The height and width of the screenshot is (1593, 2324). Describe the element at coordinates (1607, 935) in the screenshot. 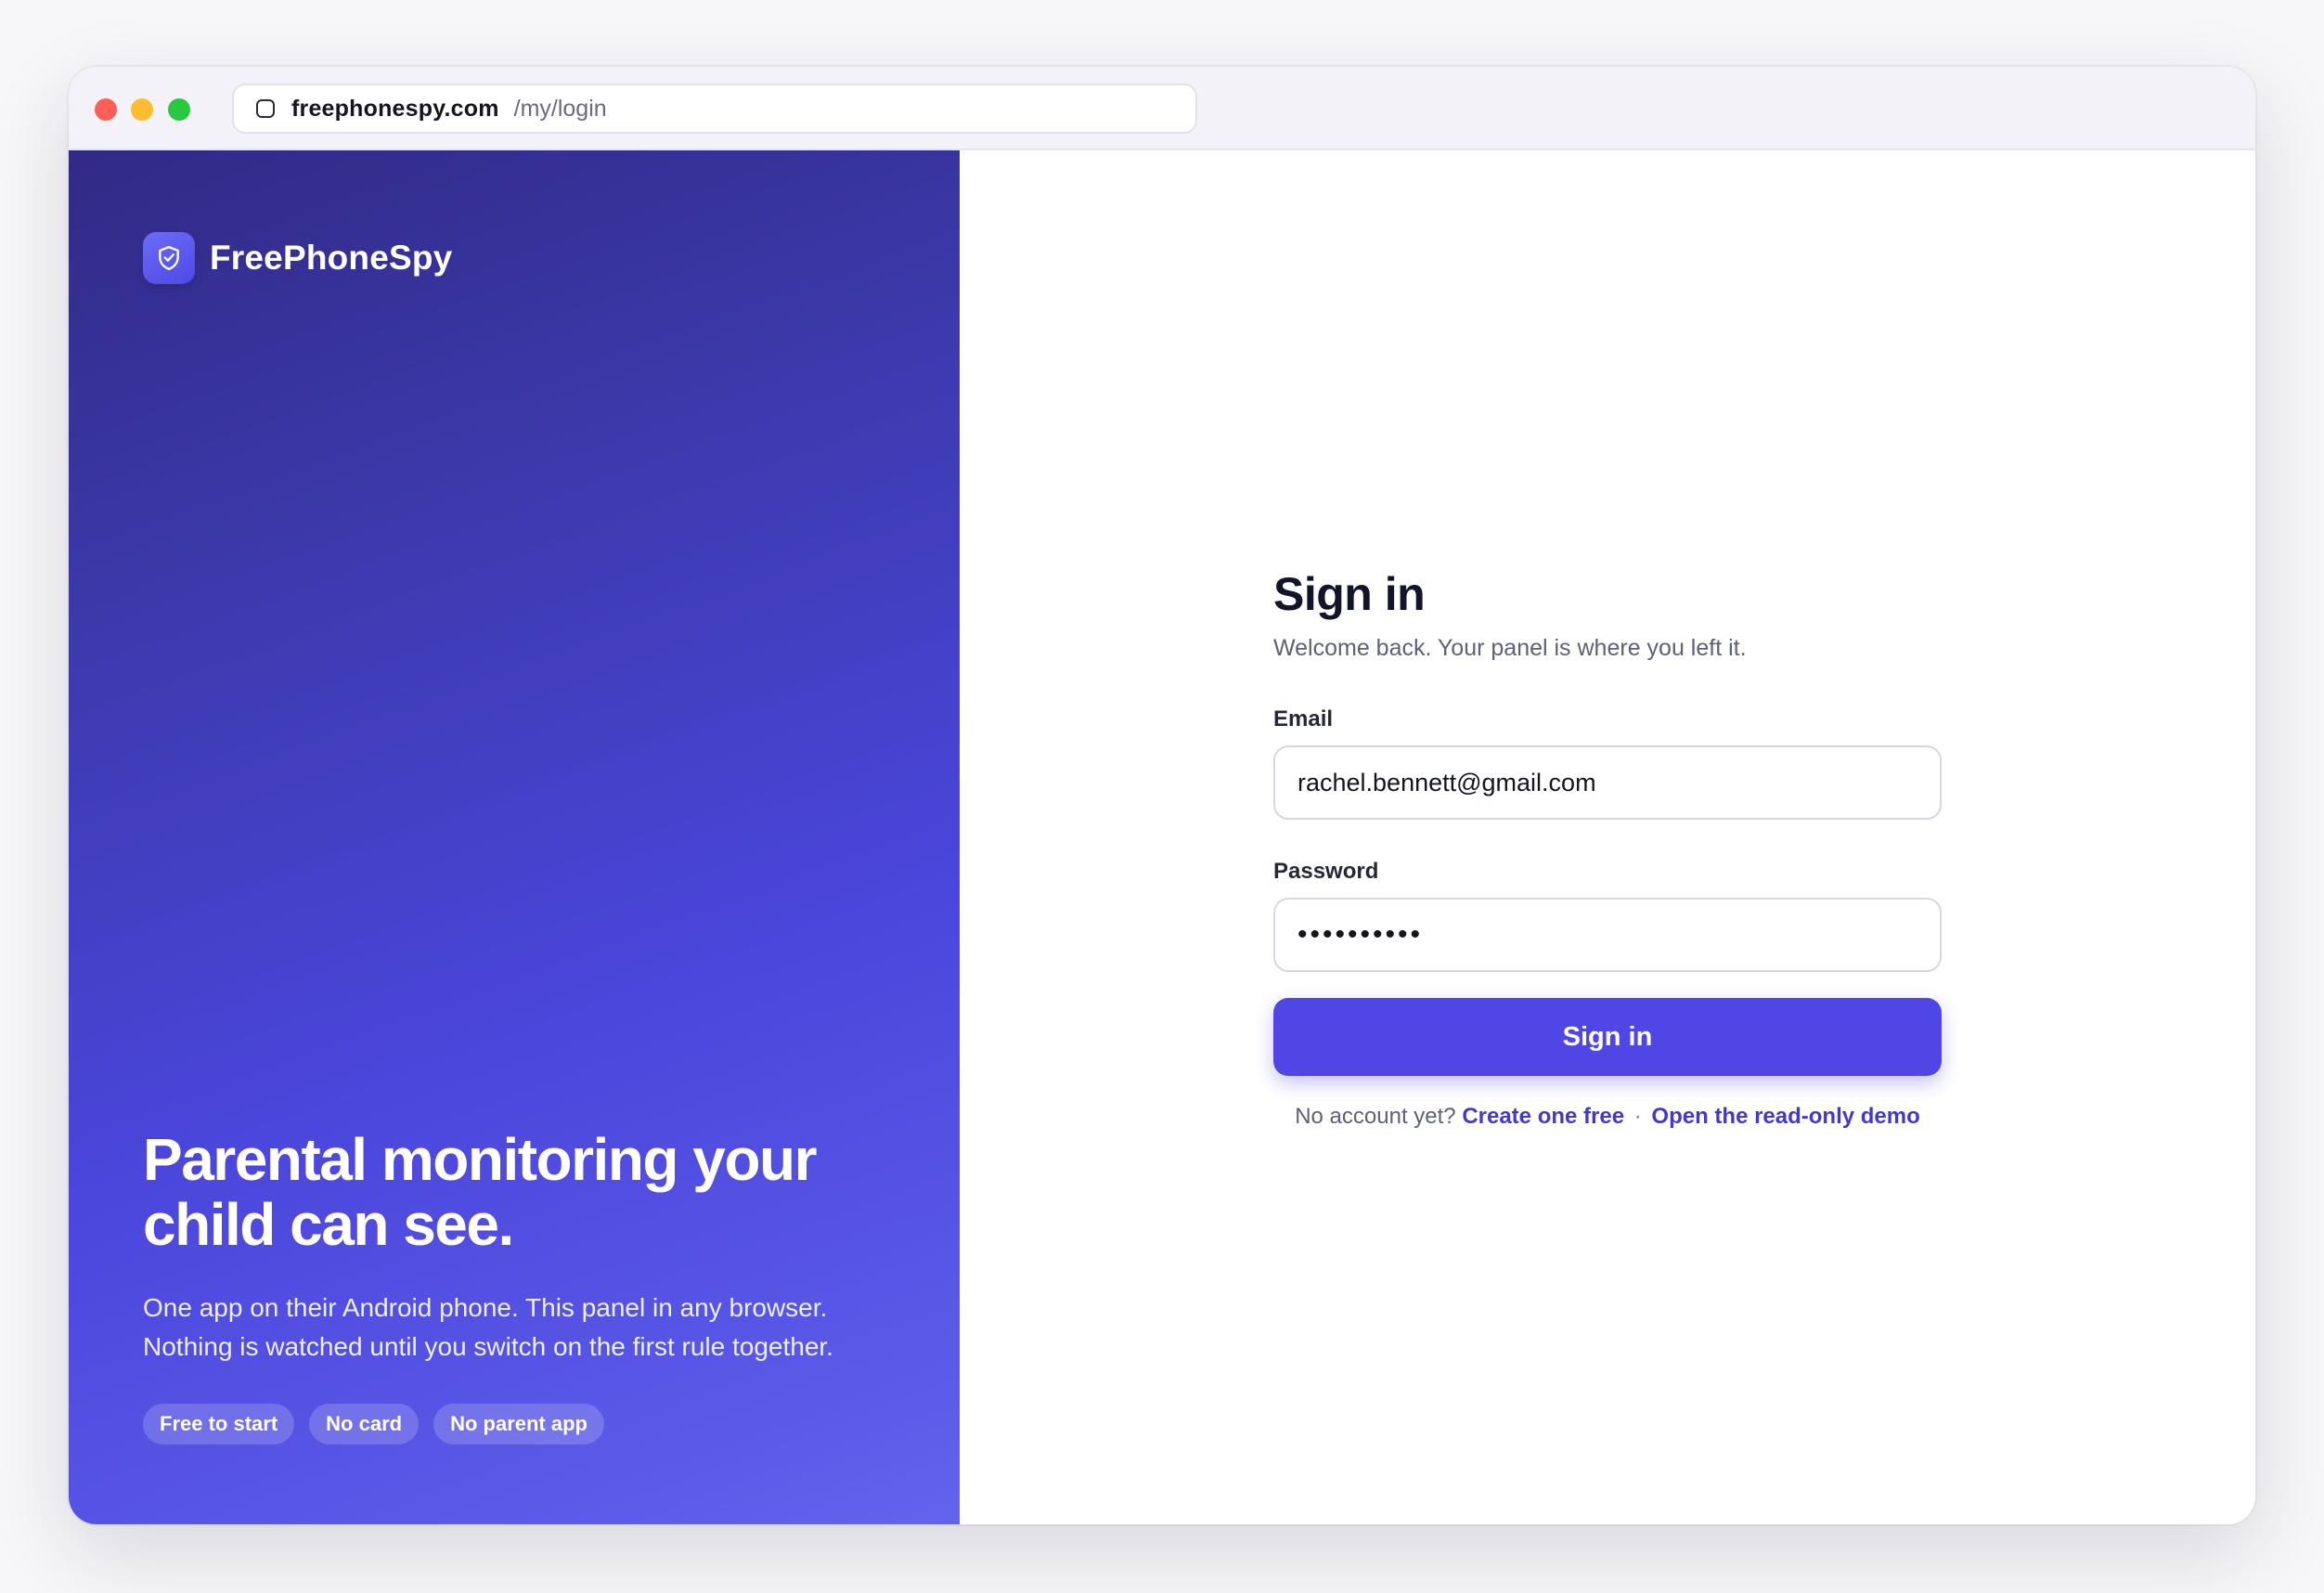

I see `password-field` at that location.